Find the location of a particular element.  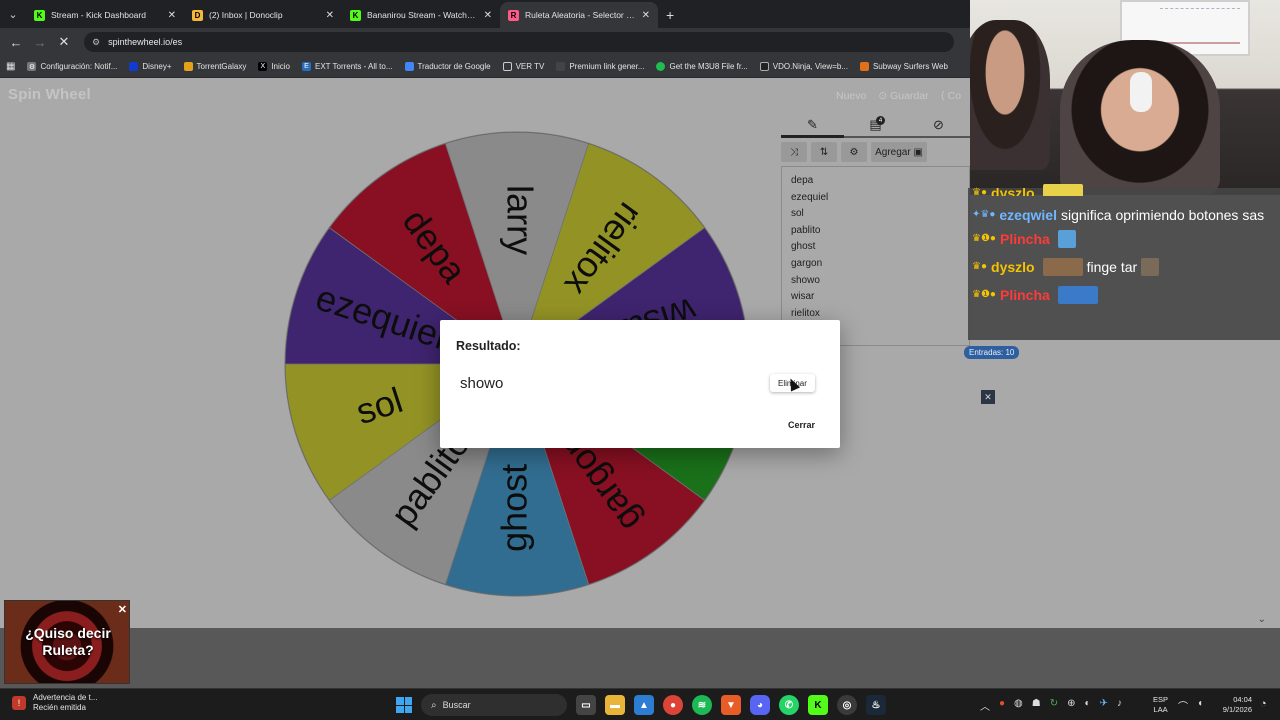

bookmark-inicio: X Inicio is located at coordinates (274, 66).